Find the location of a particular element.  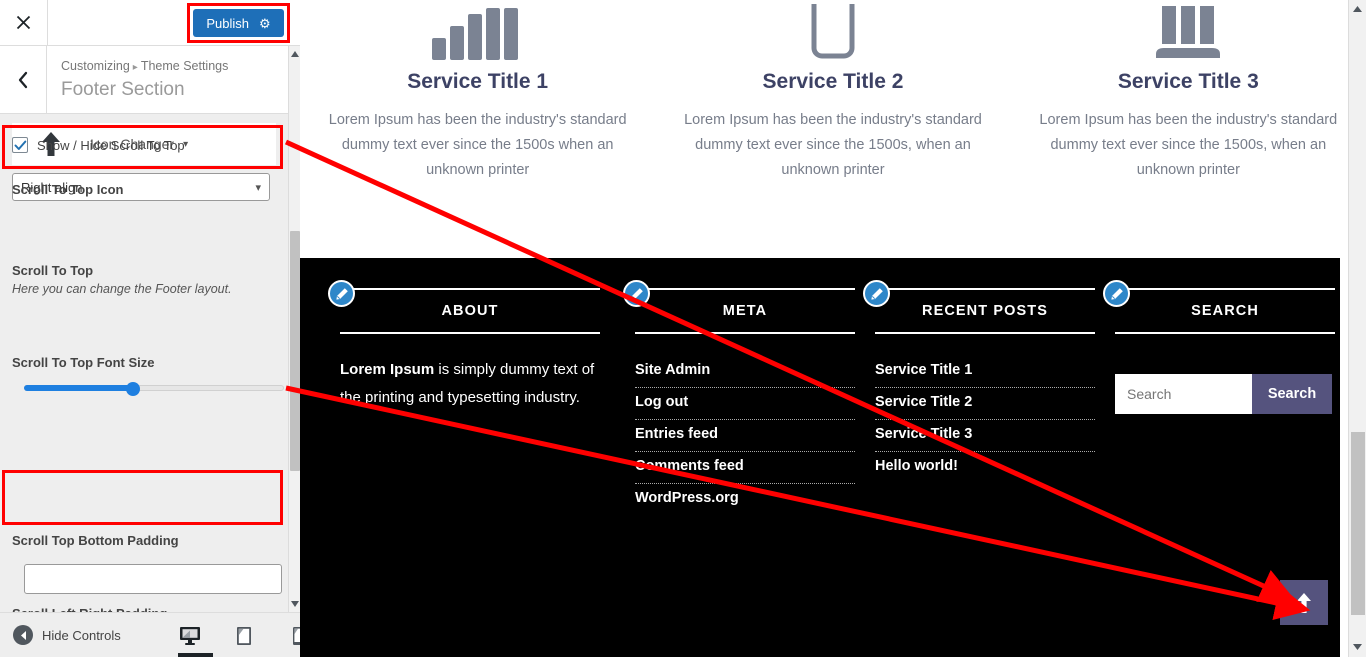

scroll-to-top-button is located at coordinates (1304, 602).